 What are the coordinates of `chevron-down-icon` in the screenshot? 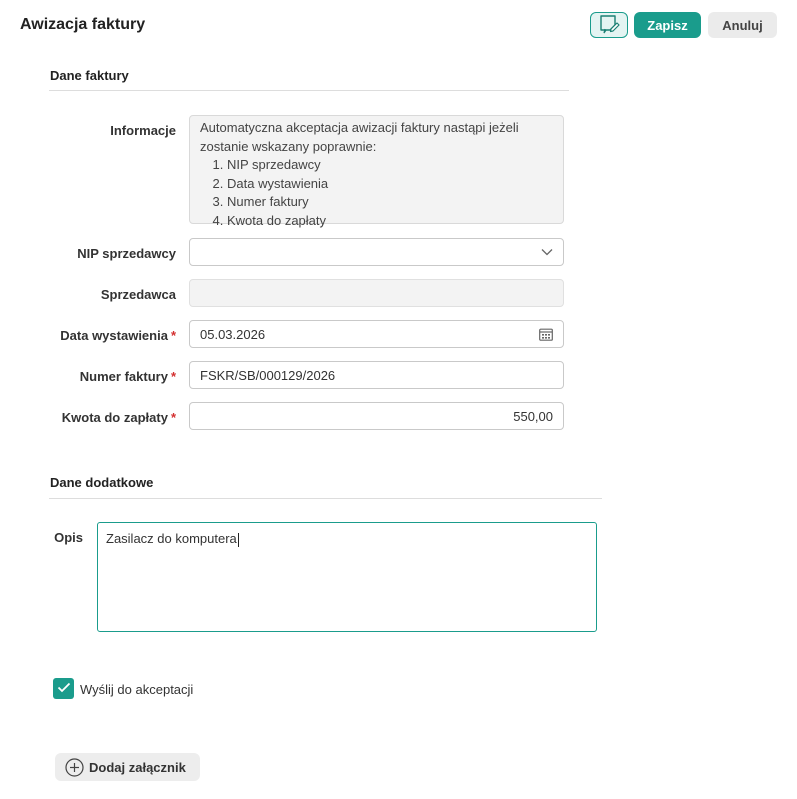 It's located at (547, 252).